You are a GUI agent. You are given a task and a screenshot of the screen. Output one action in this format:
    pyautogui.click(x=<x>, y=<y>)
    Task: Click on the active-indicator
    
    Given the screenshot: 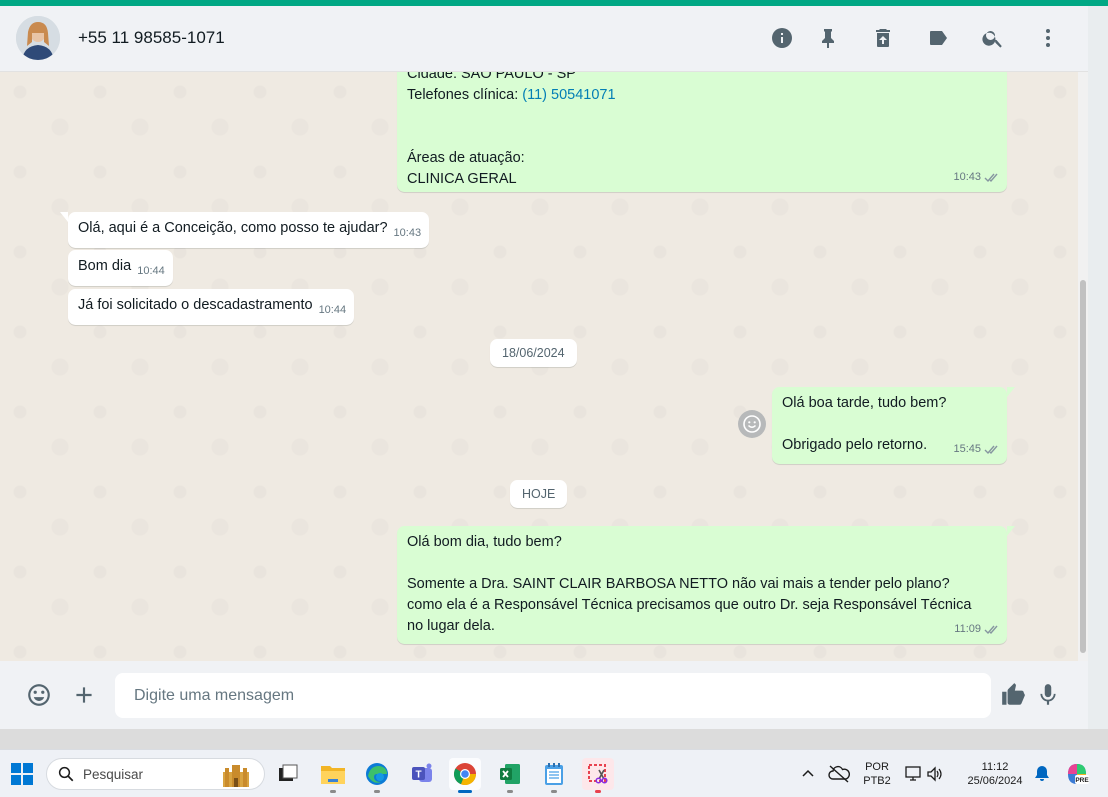 What is the action you would take?
    pyautogui.click(x=465, y=791)
    